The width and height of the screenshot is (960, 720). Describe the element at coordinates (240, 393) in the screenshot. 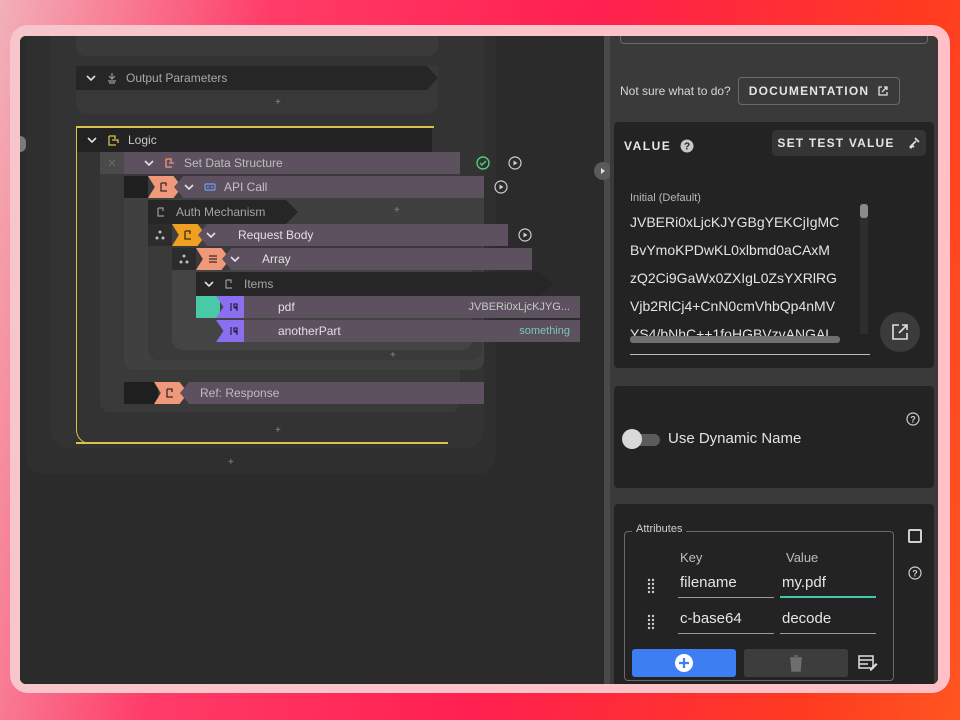

I see `ref-response-label: Ref: Response` at that location.